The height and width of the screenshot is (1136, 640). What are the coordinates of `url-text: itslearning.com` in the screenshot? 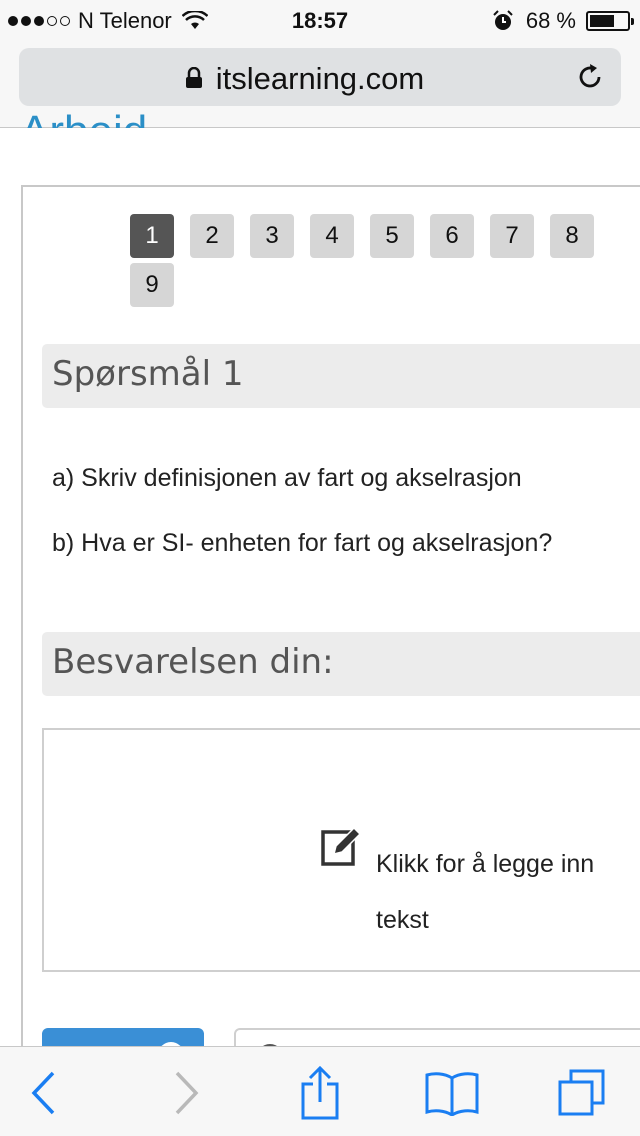 It's located at (320, 78).